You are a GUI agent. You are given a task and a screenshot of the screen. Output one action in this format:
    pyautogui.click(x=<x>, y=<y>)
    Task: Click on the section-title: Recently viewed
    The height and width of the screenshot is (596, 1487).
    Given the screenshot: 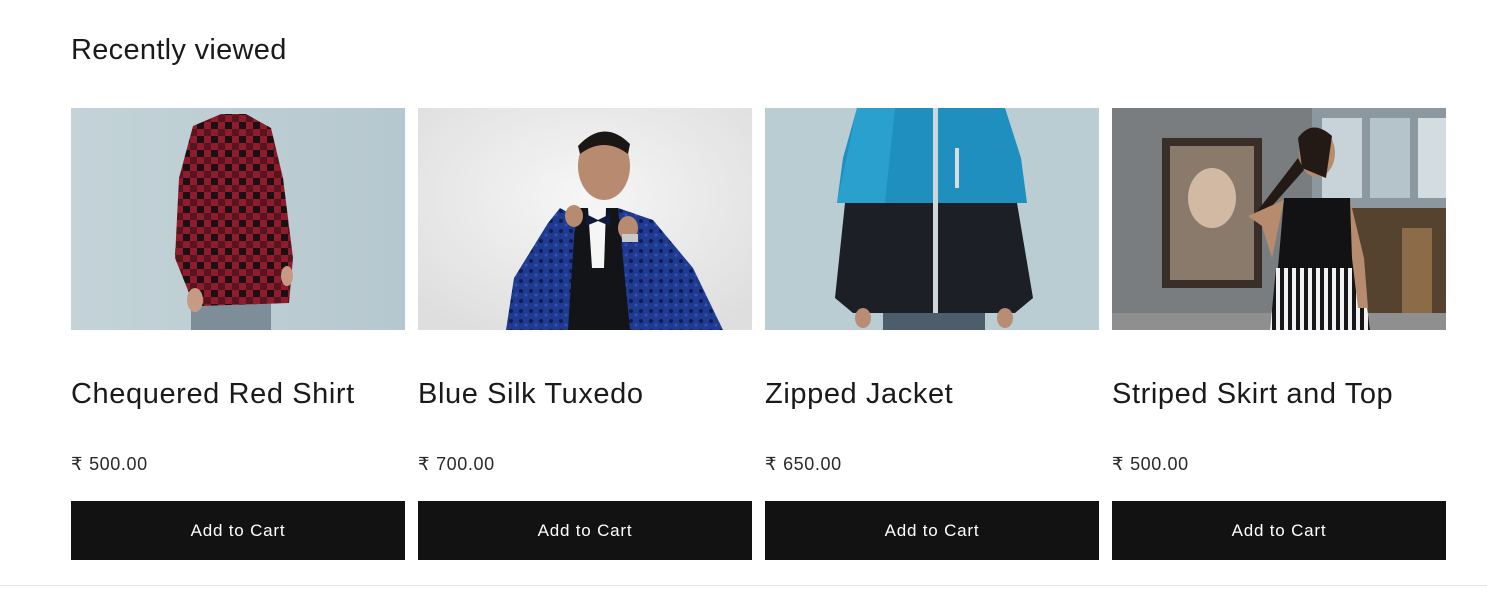 What is the action you would take?
    pyautogui.click(x=179, y=50)
    